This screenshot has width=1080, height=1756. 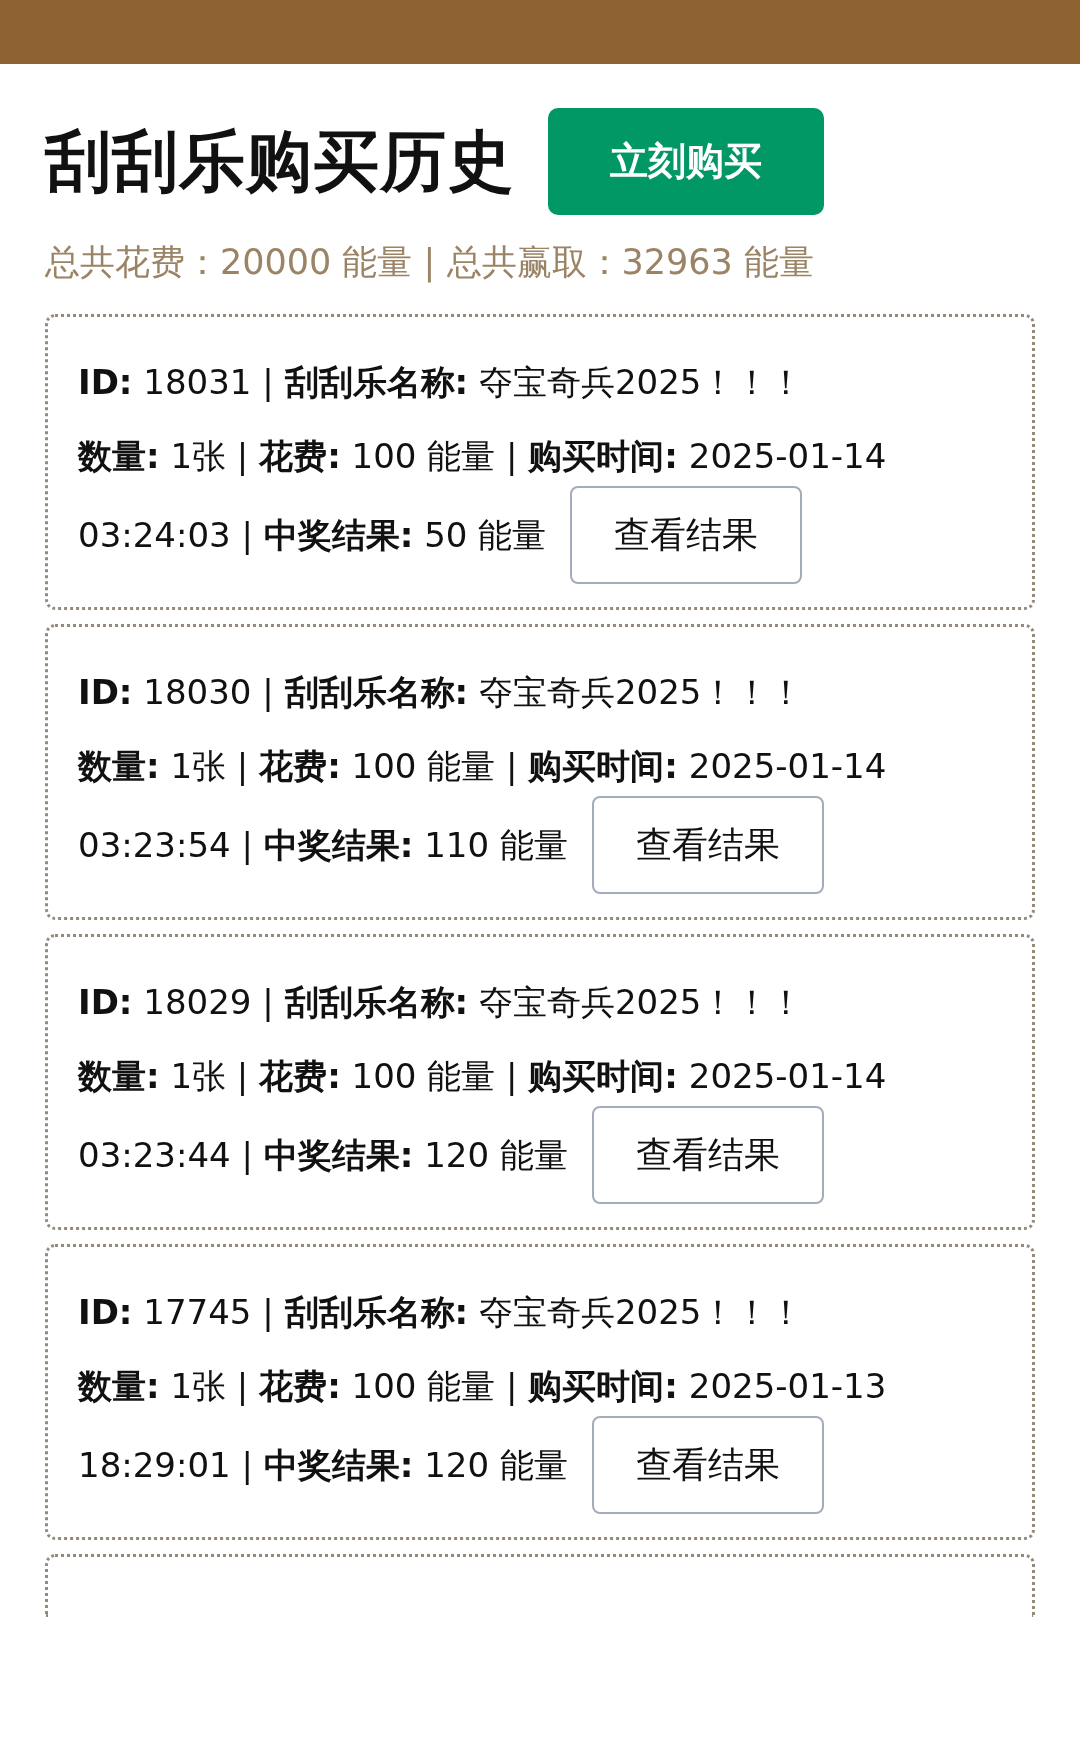 What do you see at coordinates (441, 1312) in the screenshot?
I see `record-details: ID: 17745 | 刮刮乐名称: 夺宝奇兵2025！！！` at bounding box center [441, 1312].